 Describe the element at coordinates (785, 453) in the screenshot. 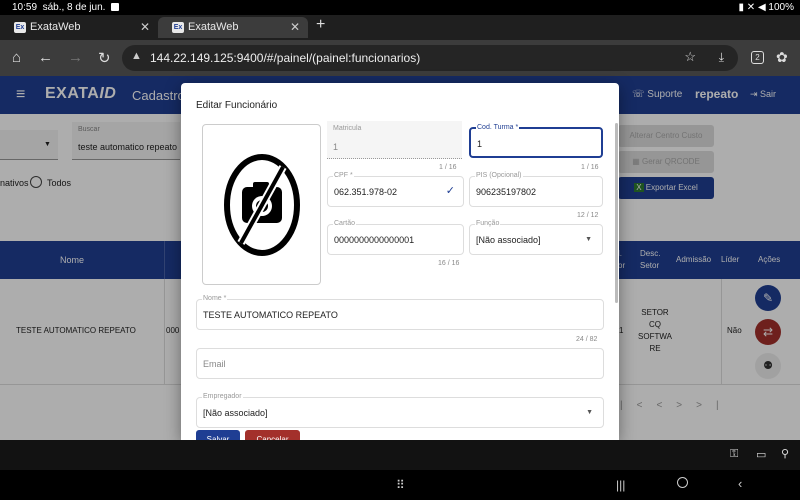

I see `location-icon: ⚲` at that location.